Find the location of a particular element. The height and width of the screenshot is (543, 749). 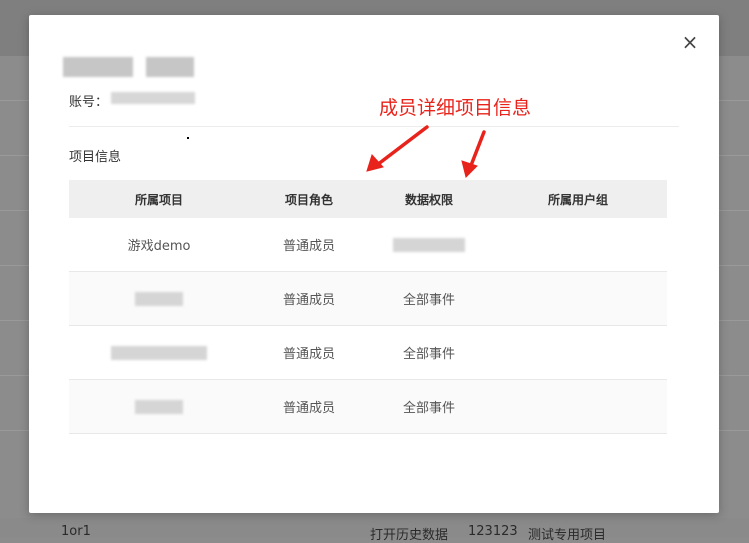

permission-cell is located at coordinates (429, 245).